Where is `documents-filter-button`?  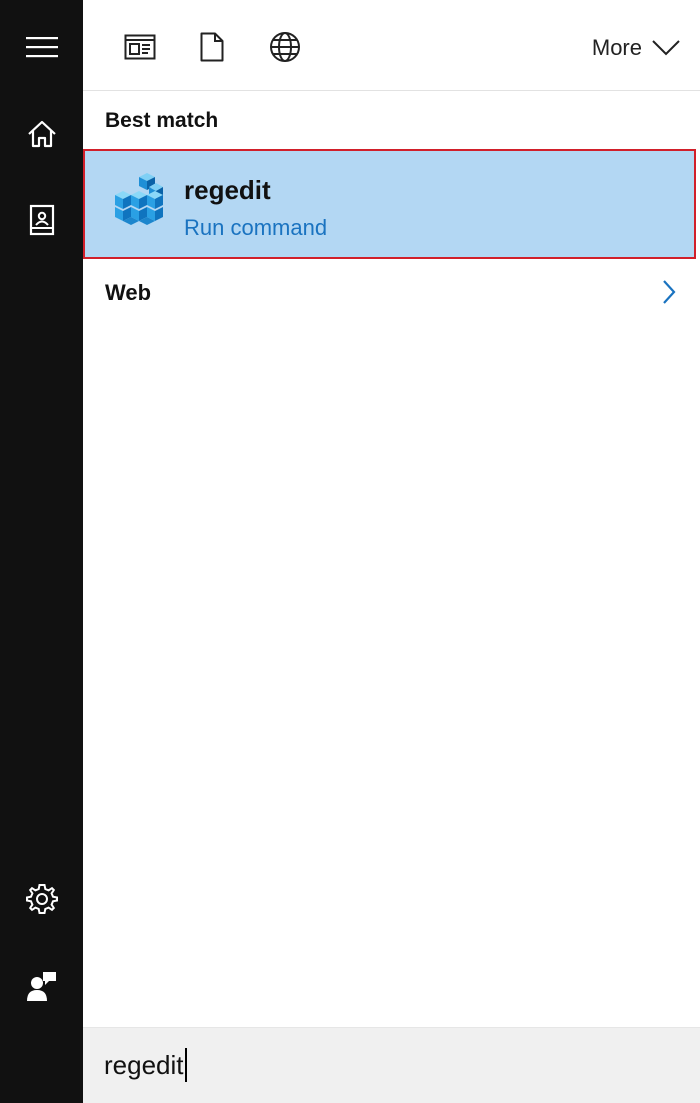 documents-filter-button is located at coordinates (212, 47).